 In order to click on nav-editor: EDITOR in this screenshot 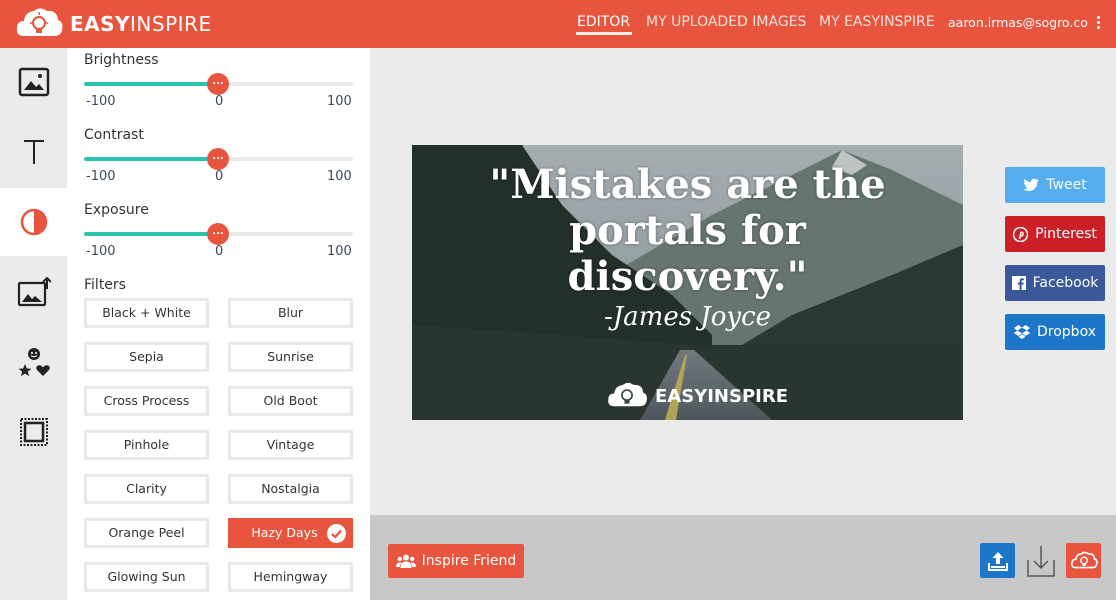, I will do `click(603, 22)`.